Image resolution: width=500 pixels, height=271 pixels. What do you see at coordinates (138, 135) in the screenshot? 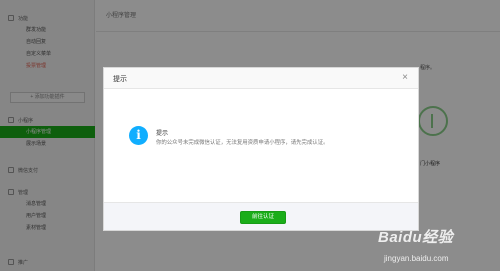
I see `info-icon: i` at bounding box center [138, 135].